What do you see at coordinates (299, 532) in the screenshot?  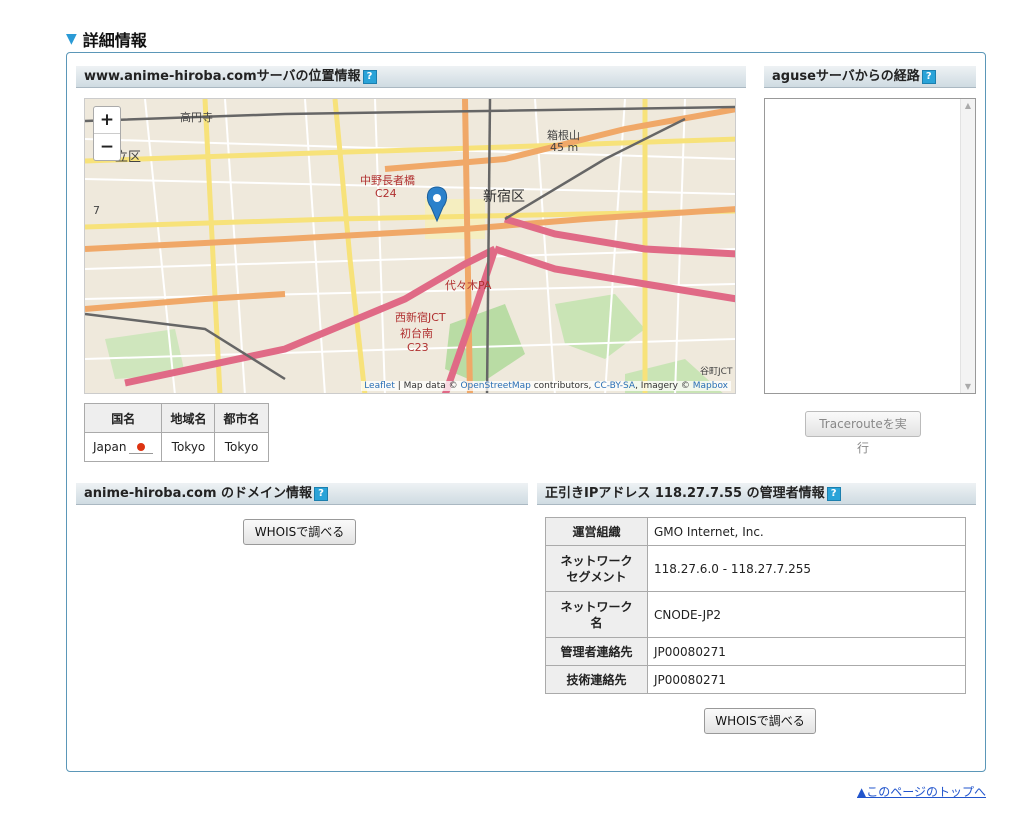 I see `domain-whois-button: WHOISで調べる` at bounding box center [299, 532].